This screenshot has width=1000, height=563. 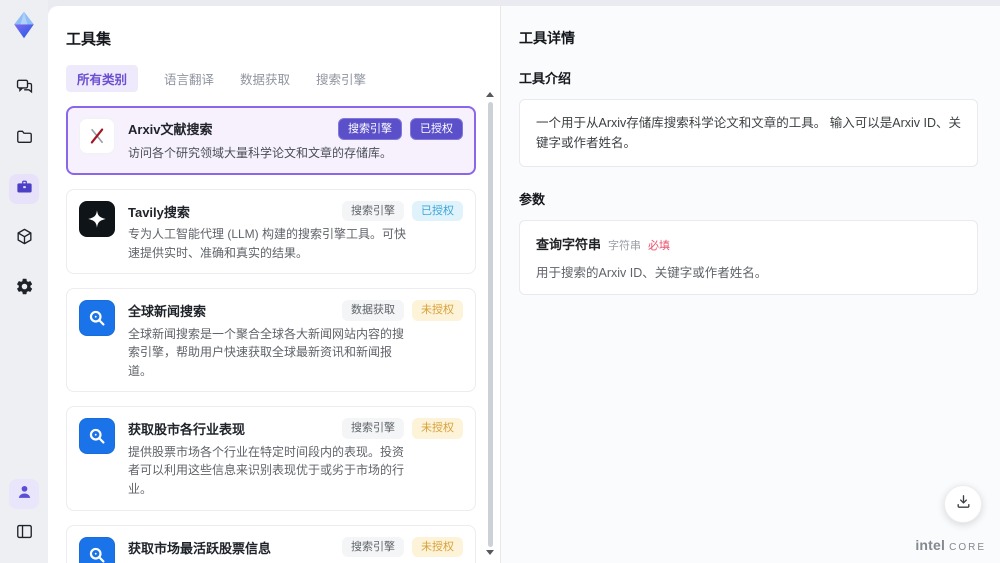 I want to click on tool-name: 获取股市各行业表现, so click(x=187, y=430).